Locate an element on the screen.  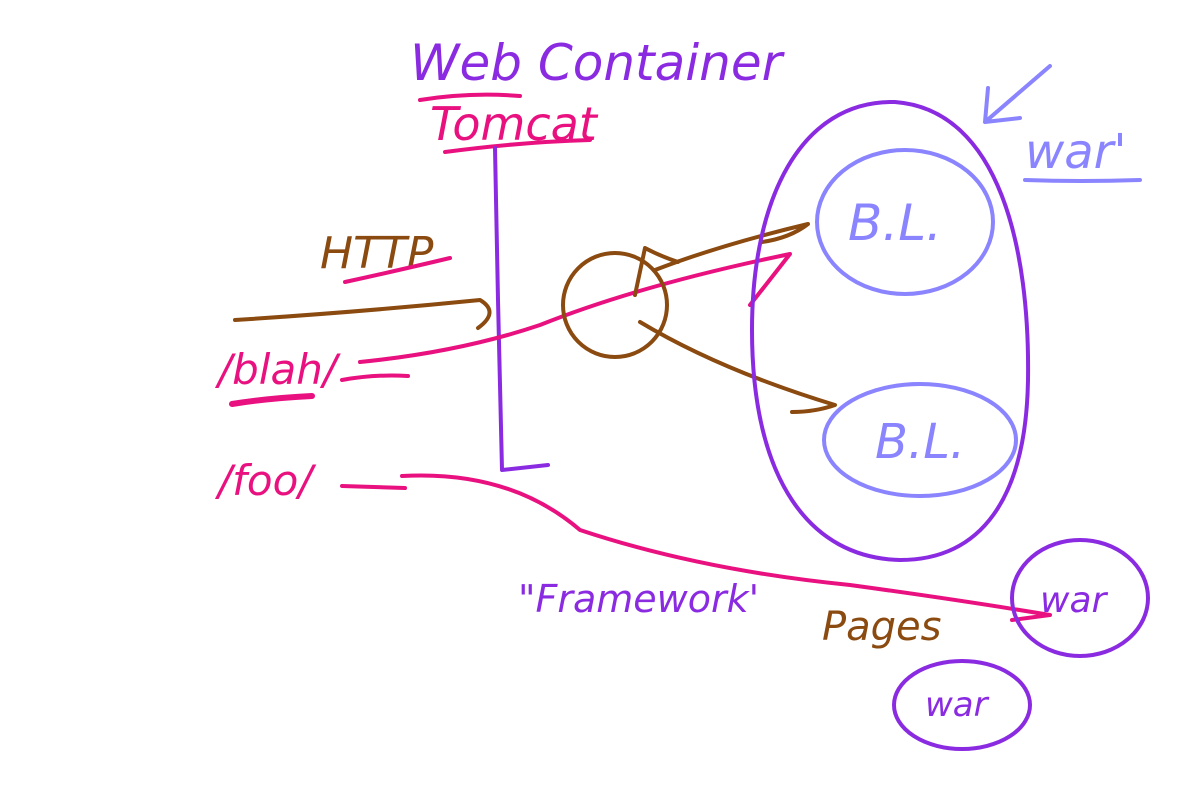
war-annotation-arrow is located at coordinates (1017, 94).